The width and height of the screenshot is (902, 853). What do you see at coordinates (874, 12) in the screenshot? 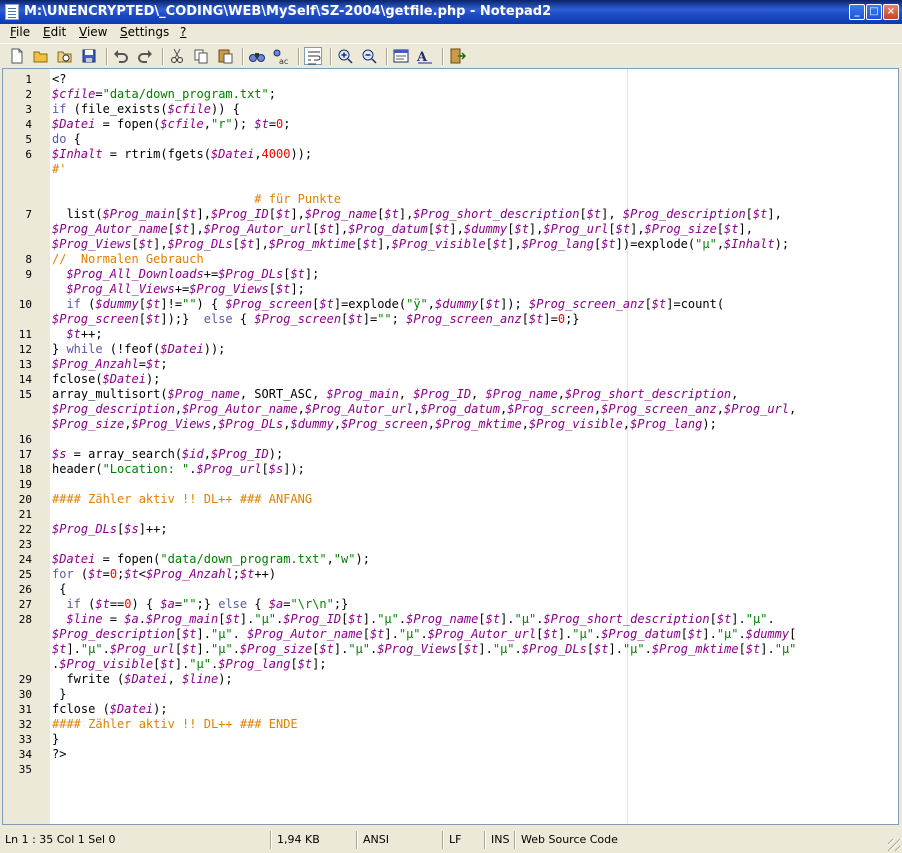
I see `maximize-button: □` at bounding box center [874, 12].